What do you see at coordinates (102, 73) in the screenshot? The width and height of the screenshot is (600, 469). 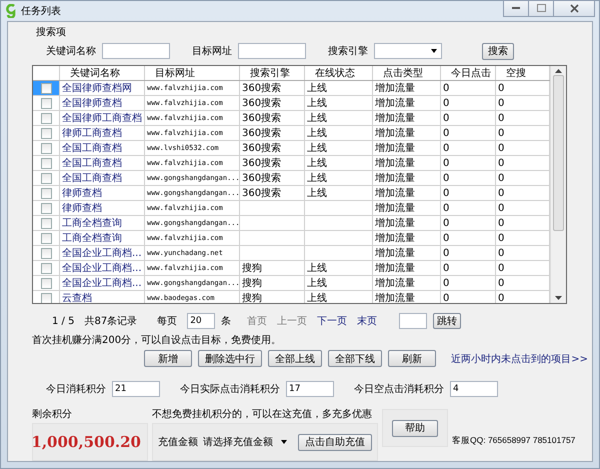 I see `column-header: 关键词名称` at bounding box center [102, 73].